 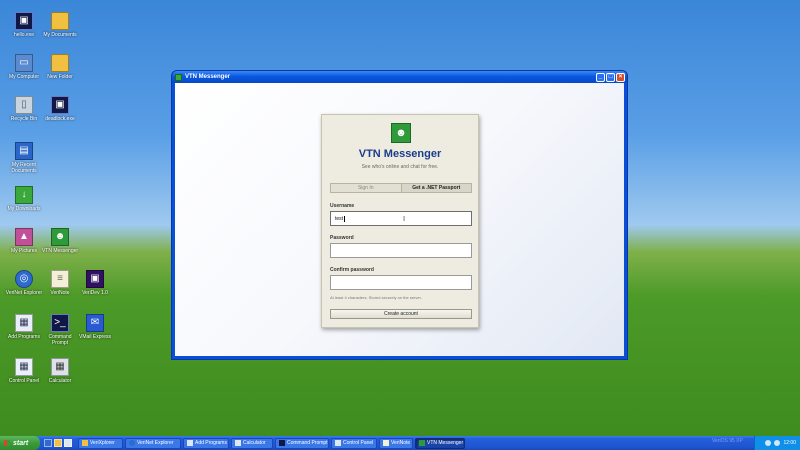 I want to click on taskbar-item-label: Calculator, so click(x=254, y=443).